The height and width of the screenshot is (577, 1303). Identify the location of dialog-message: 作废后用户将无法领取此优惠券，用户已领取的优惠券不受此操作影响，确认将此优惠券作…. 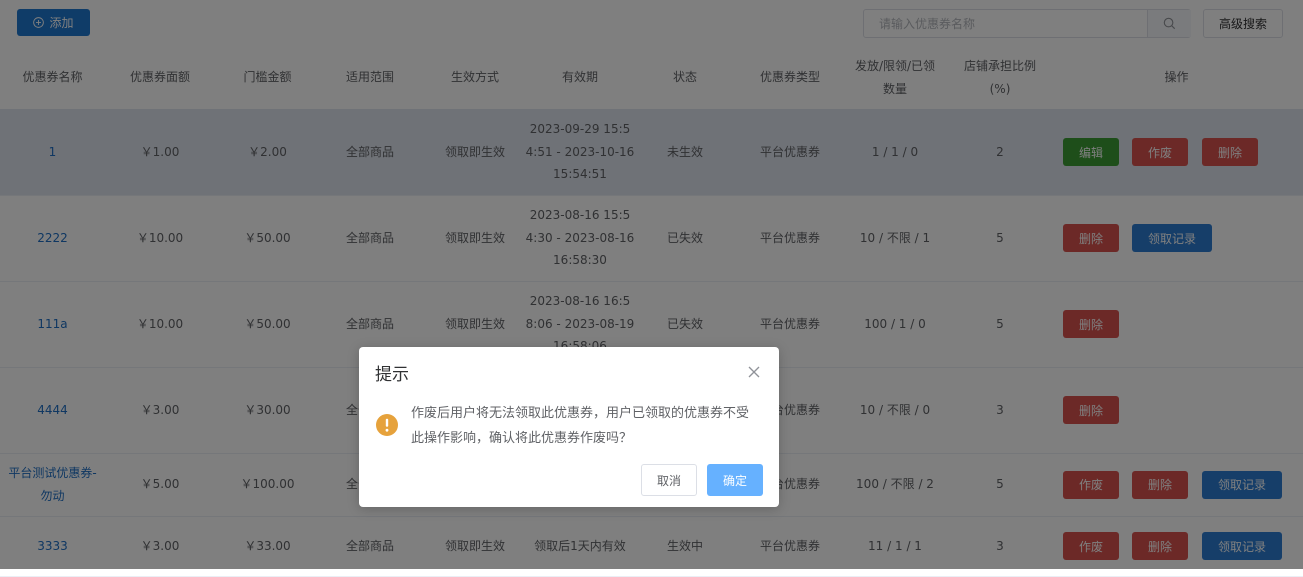
(580, 426).